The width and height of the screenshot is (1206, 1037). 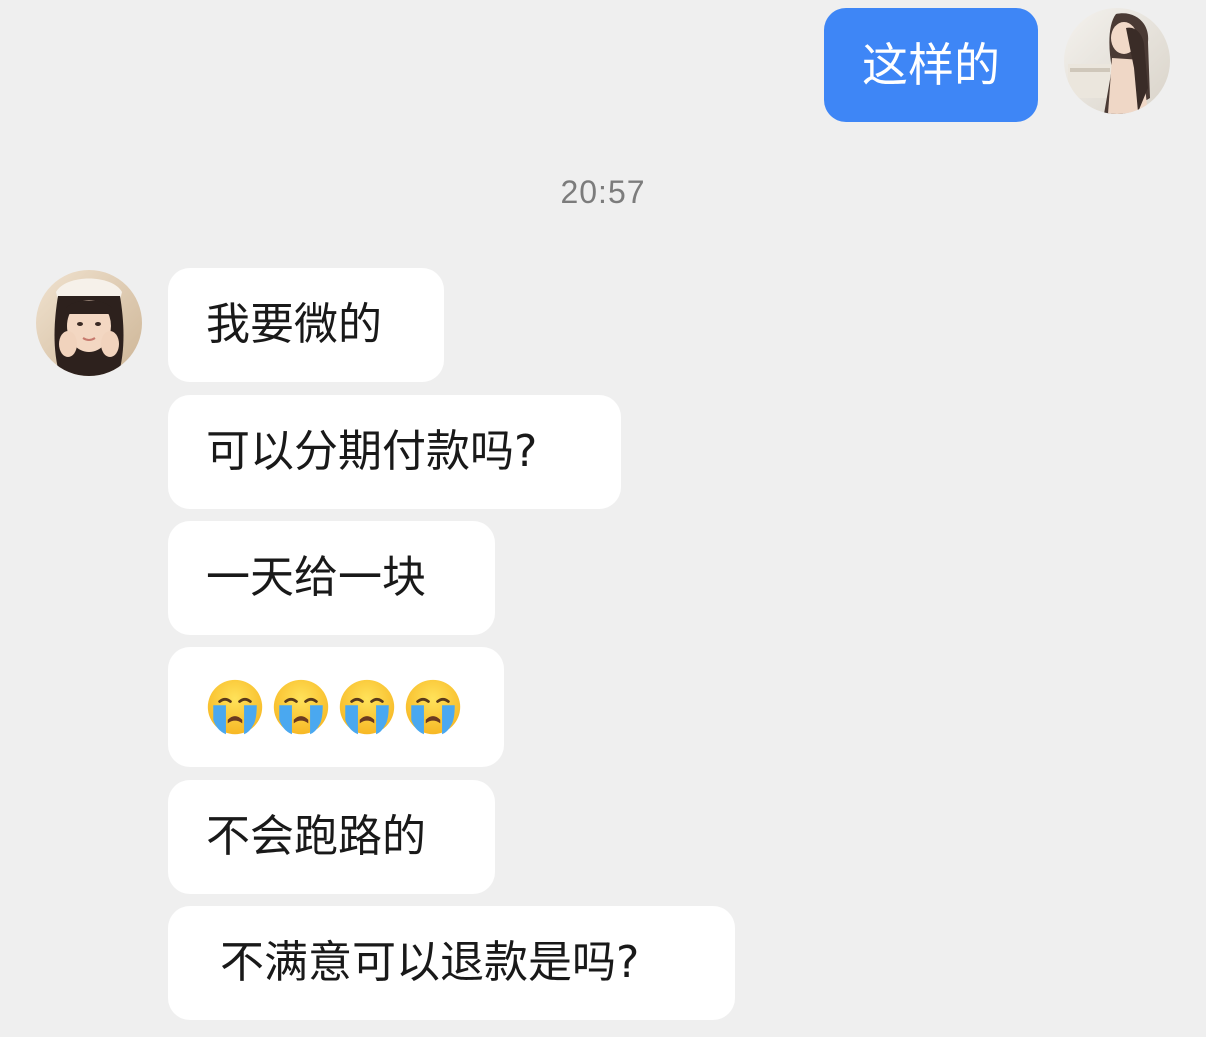 I want to click on sender-avatar-icon, so click(x=1117, y=61).